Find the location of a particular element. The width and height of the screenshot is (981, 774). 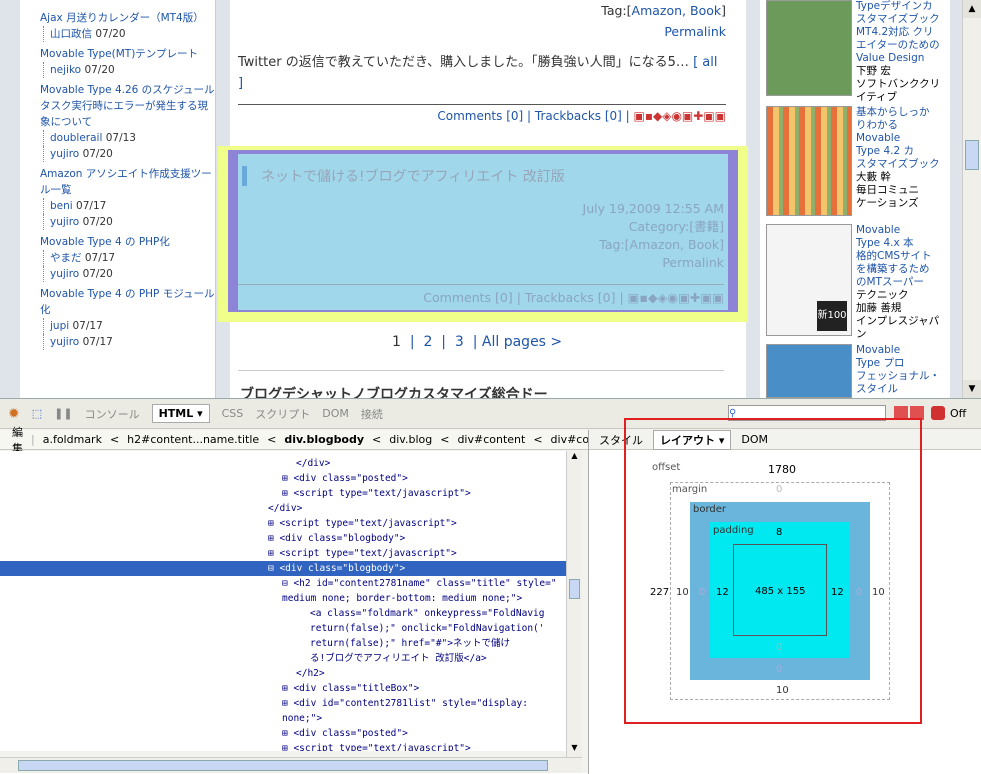

tab-dom: DOM is located at coordinates (335, 413).